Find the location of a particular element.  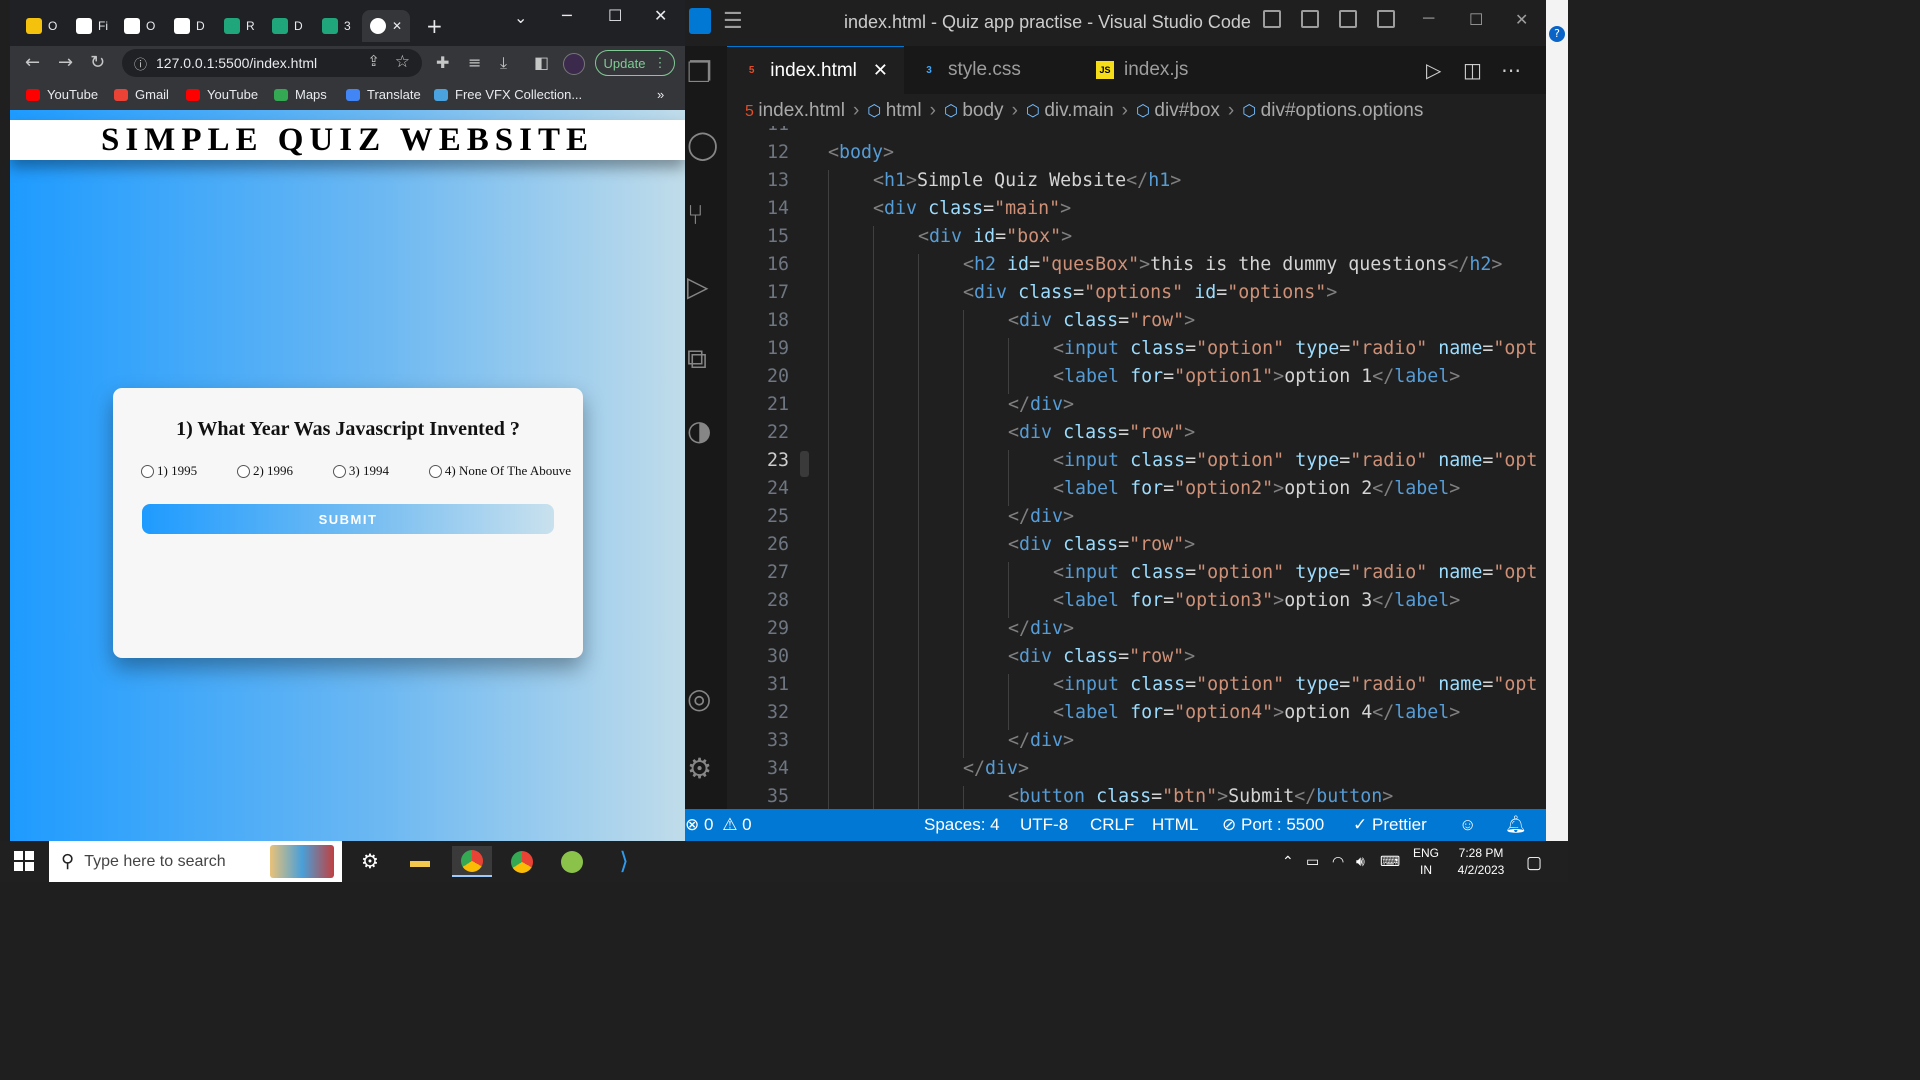

browser-tab: Fi is located at coordinates (92, 26).